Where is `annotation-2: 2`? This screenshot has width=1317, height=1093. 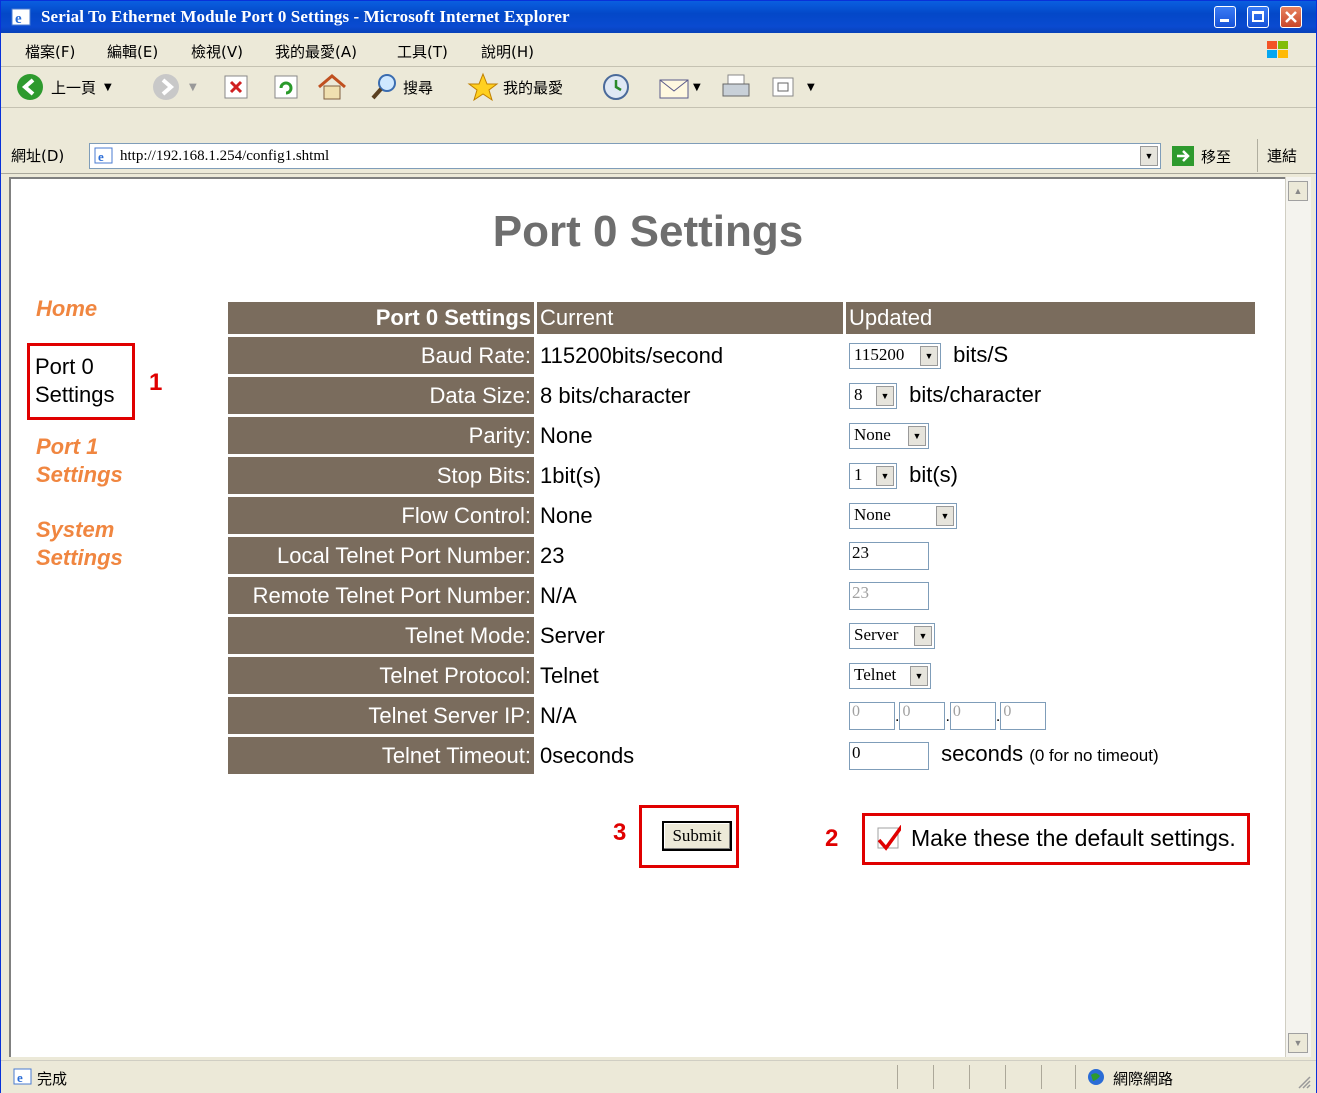 annotation-2: 2 is located at coordinates (832, 838).